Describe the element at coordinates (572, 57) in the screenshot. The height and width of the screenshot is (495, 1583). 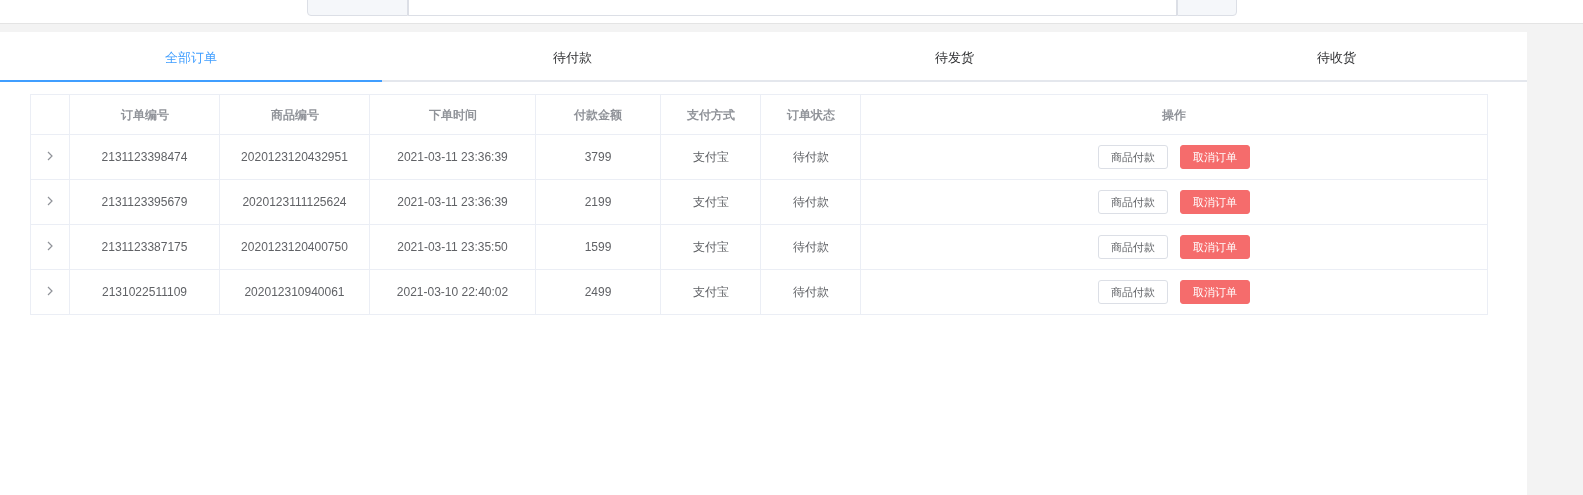
I see `tab: 待付款` at that location.